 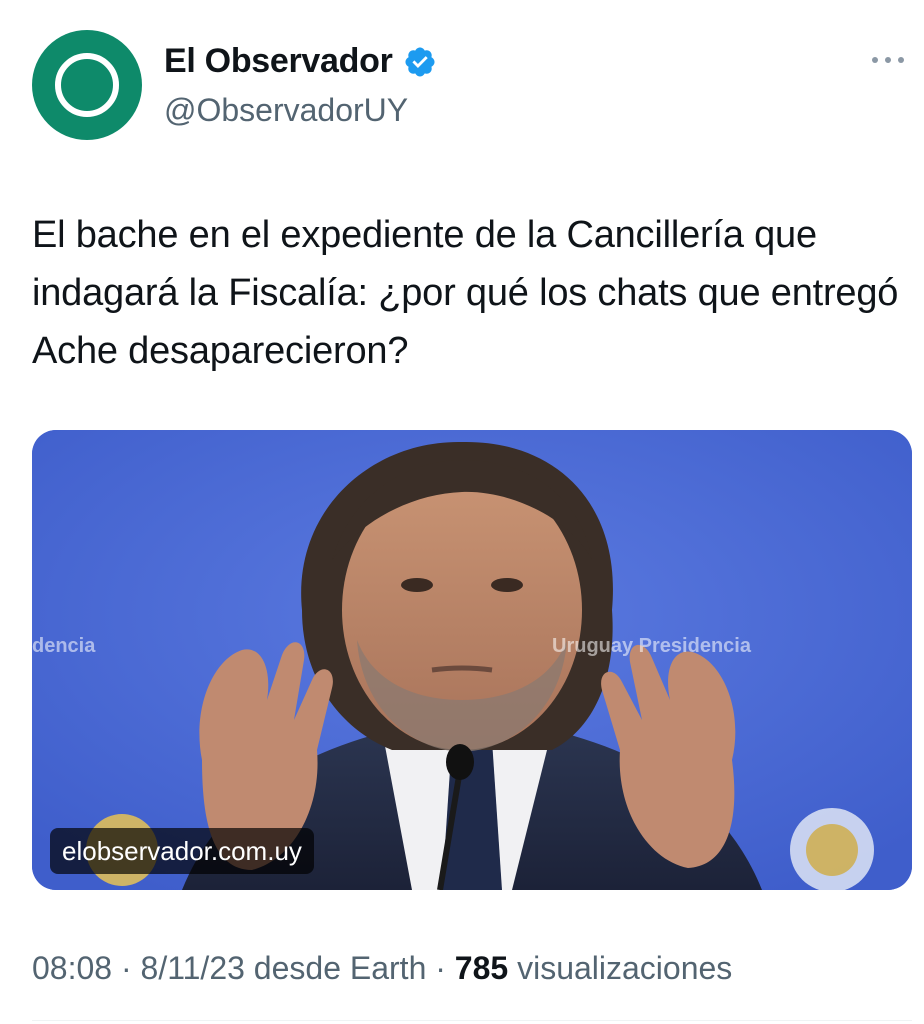 I want to click on divider, so click(x=472, y=1020).